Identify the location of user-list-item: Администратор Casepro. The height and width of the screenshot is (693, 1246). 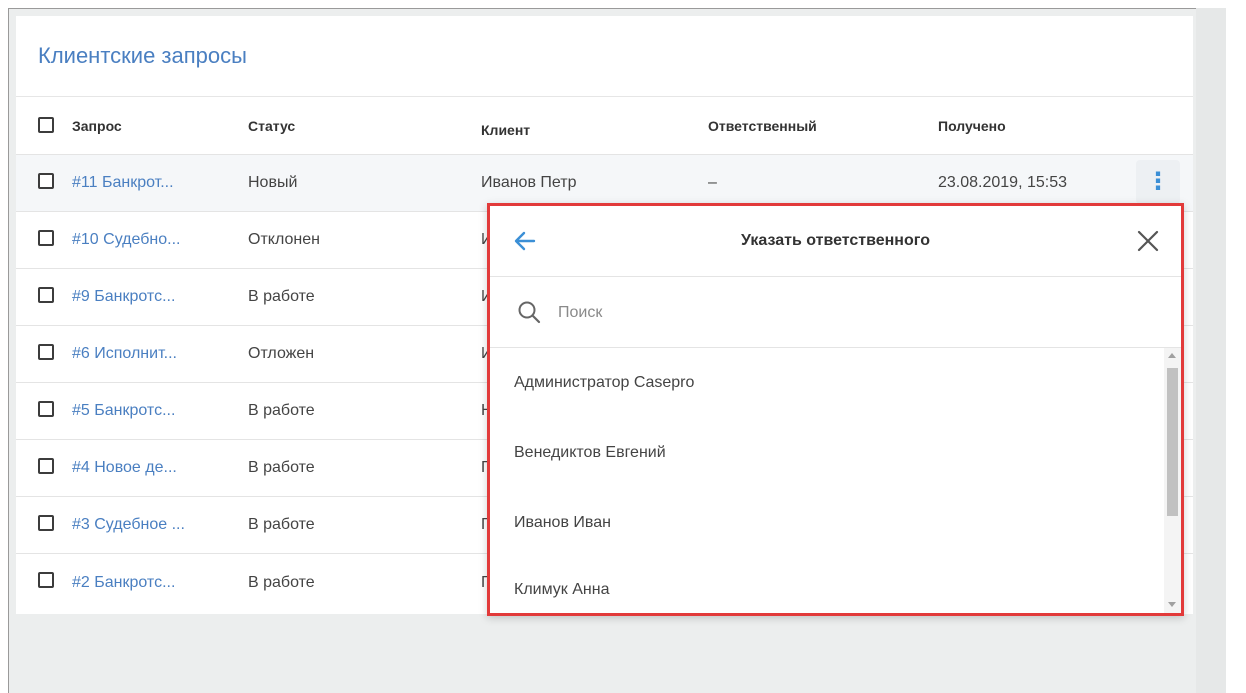
(604, 383).